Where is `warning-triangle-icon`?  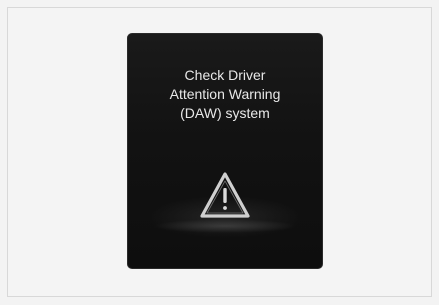 warning-triangle-icon is located at coordinates (225, 196).